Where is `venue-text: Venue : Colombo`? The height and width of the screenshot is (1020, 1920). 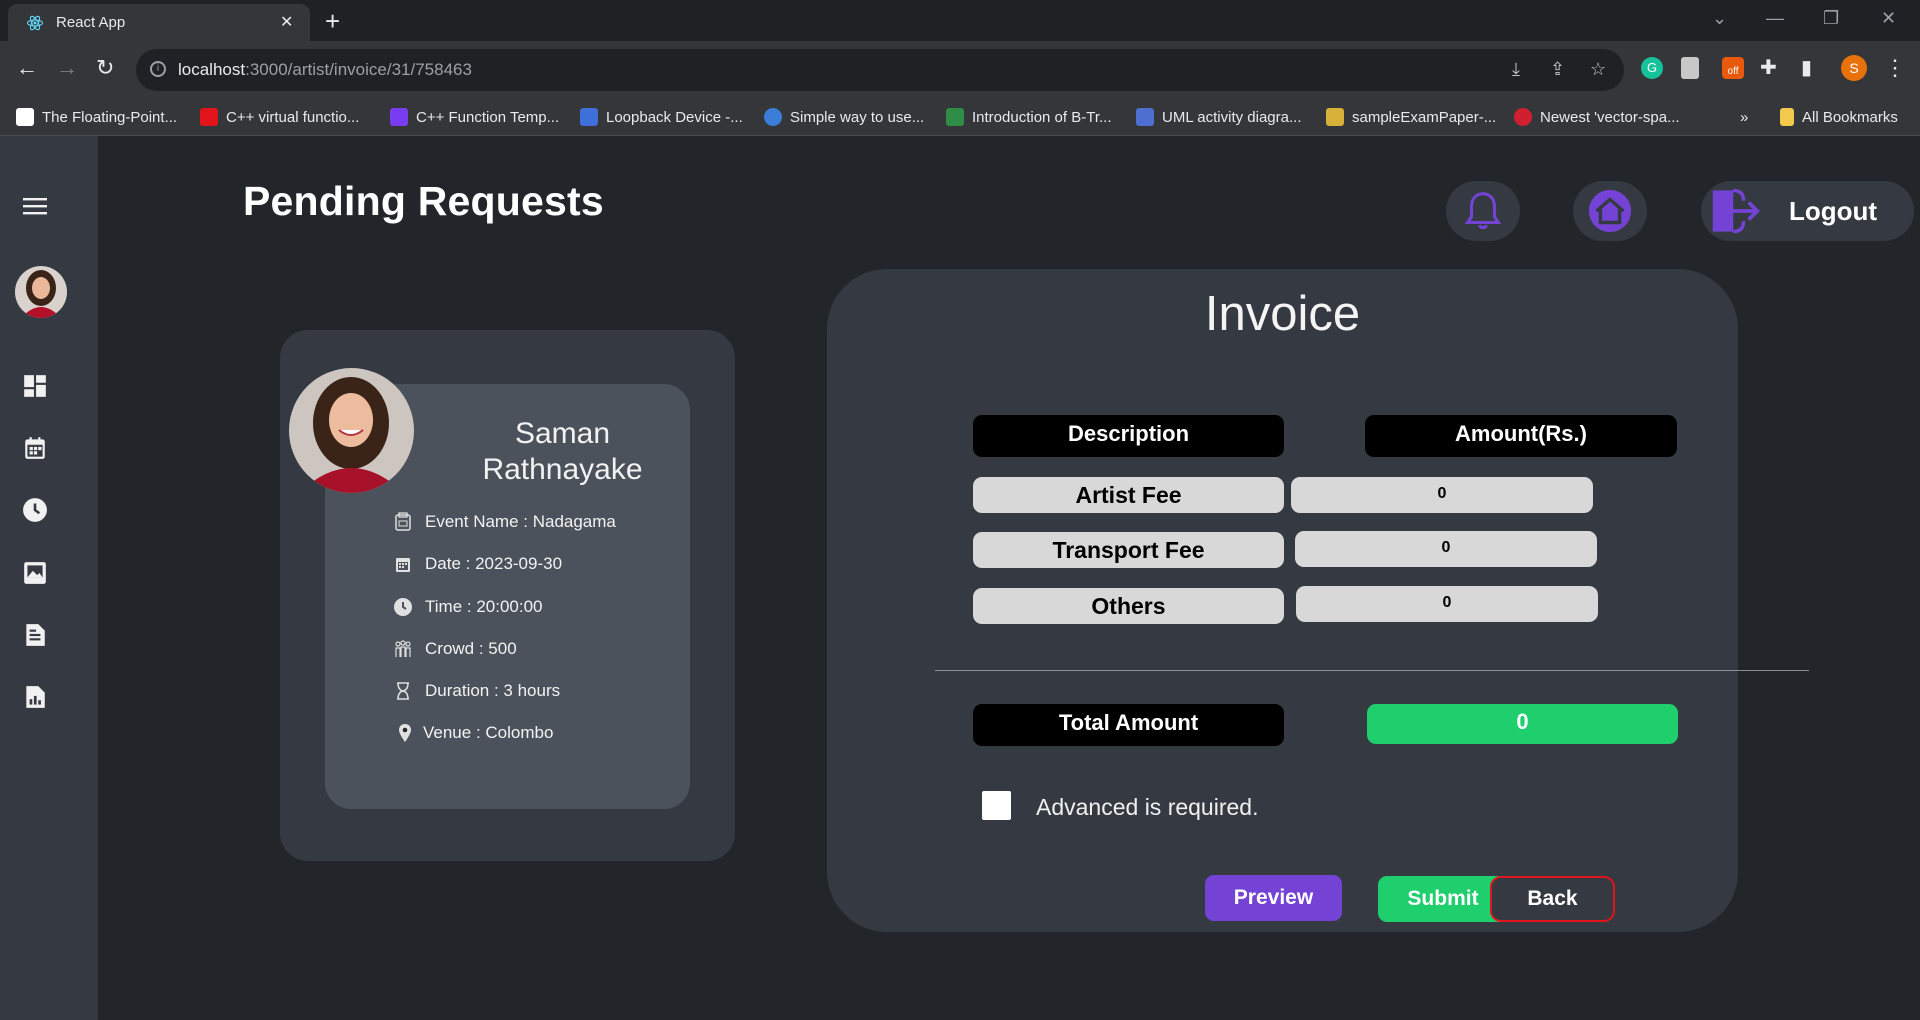
venue-text: Venue : Colombo is located at coordinates (488, 732).